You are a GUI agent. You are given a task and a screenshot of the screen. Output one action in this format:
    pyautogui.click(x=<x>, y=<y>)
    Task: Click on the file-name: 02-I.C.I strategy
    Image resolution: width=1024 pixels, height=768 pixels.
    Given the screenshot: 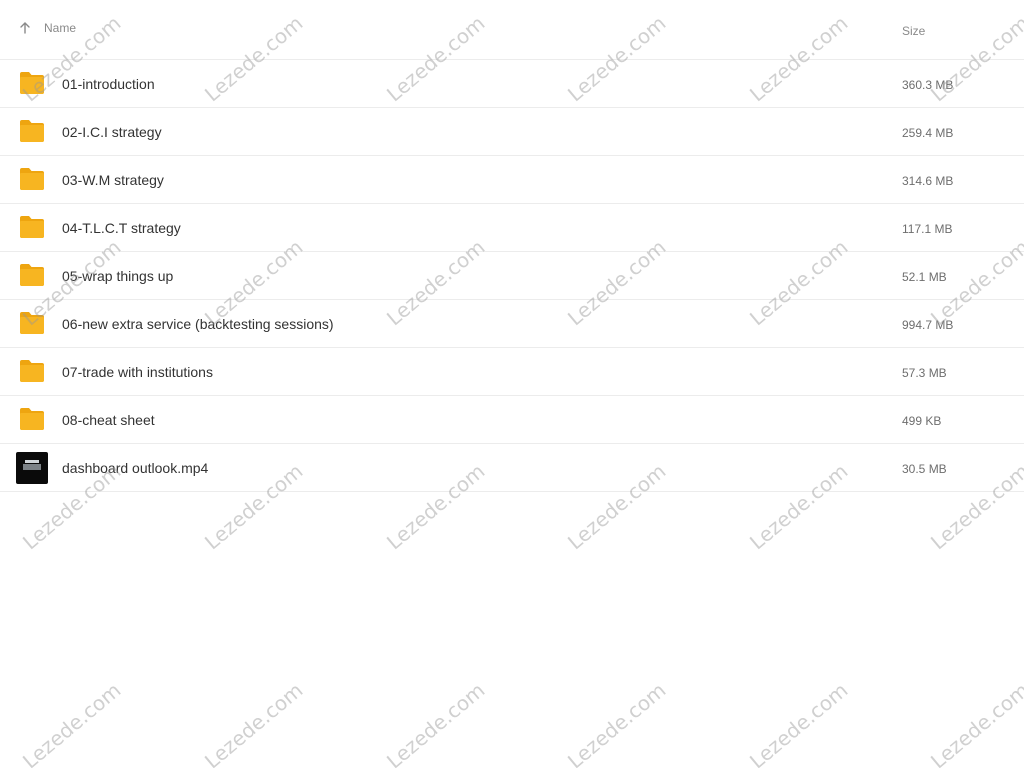 What is the action you would take?
    pyautogui.click(x=112, y=132)
    